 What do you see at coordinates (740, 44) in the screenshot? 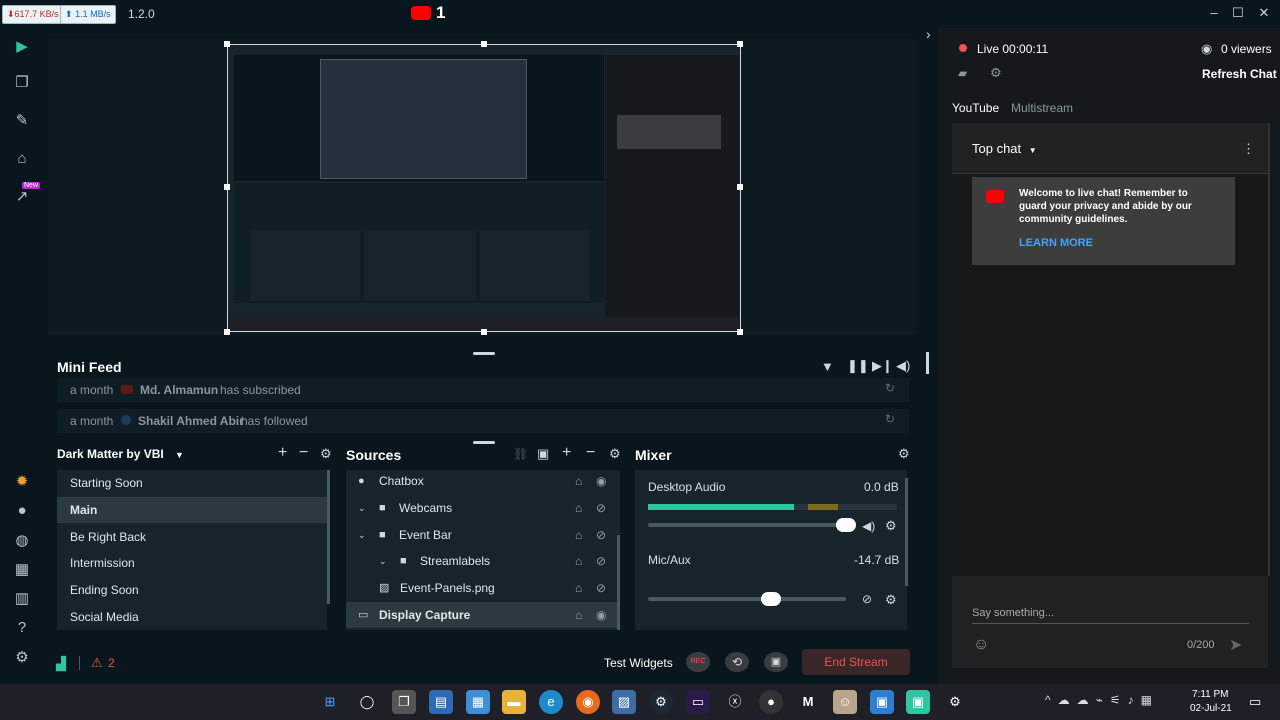
I see `resize-handle-tr` at bounding box center [740, 44].